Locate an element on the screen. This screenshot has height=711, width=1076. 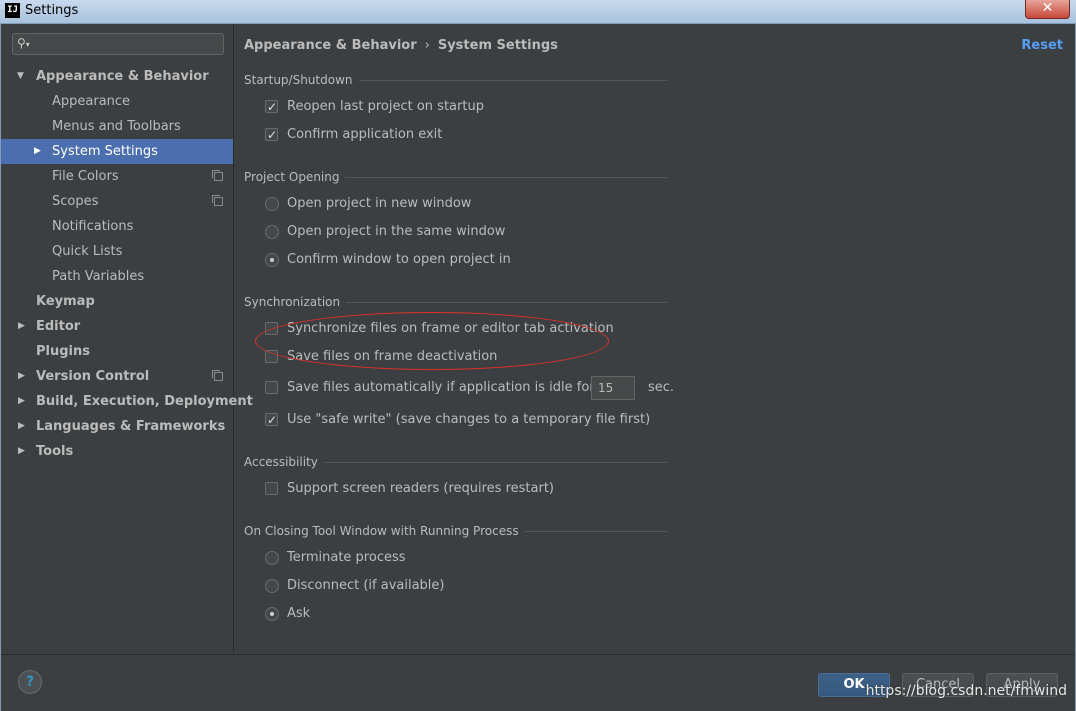
tree-item-version-control: ▶ Version Control is located at coordinates (117, 376).